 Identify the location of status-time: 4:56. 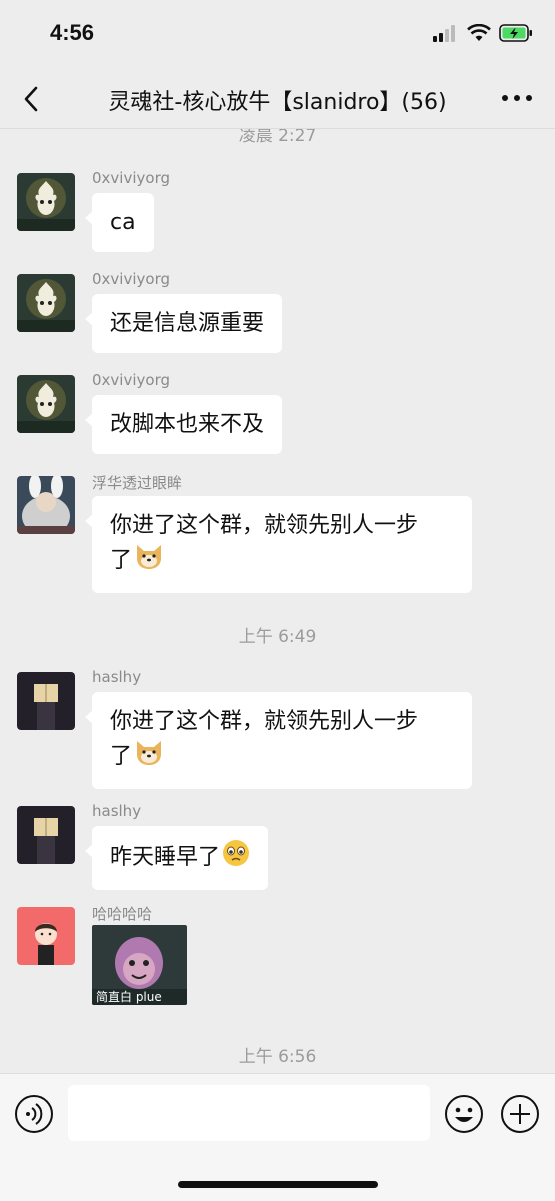
(72, 32).